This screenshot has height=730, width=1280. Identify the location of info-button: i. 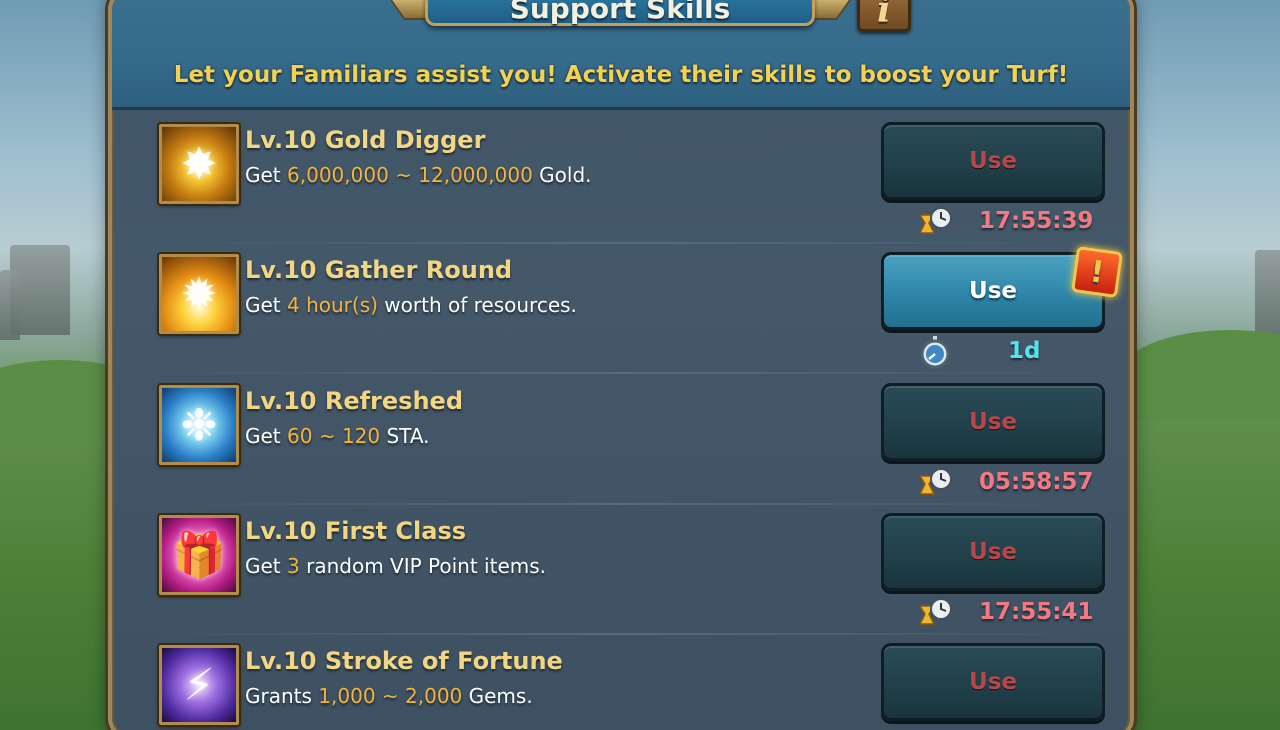
(884, 16).